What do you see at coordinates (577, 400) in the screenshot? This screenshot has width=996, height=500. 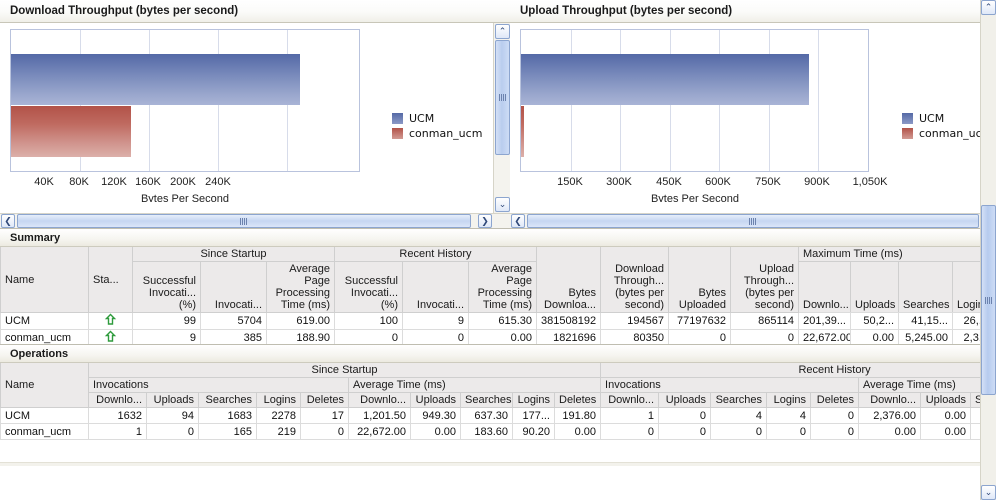 I see `operations-col-ss-avg-deletes: Deletes` at bounding box center [577, 400].